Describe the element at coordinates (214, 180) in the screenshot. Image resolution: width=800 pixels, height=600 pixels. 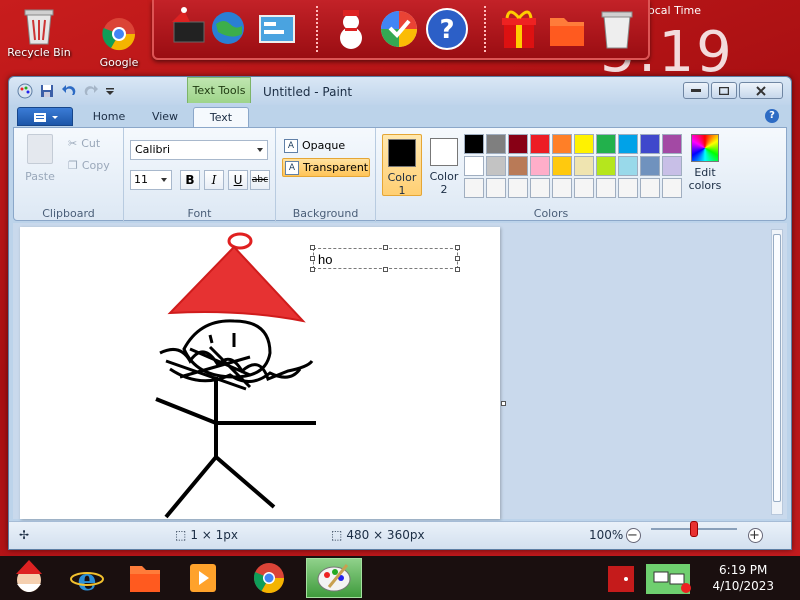
I see `italic-button: I` at that location.